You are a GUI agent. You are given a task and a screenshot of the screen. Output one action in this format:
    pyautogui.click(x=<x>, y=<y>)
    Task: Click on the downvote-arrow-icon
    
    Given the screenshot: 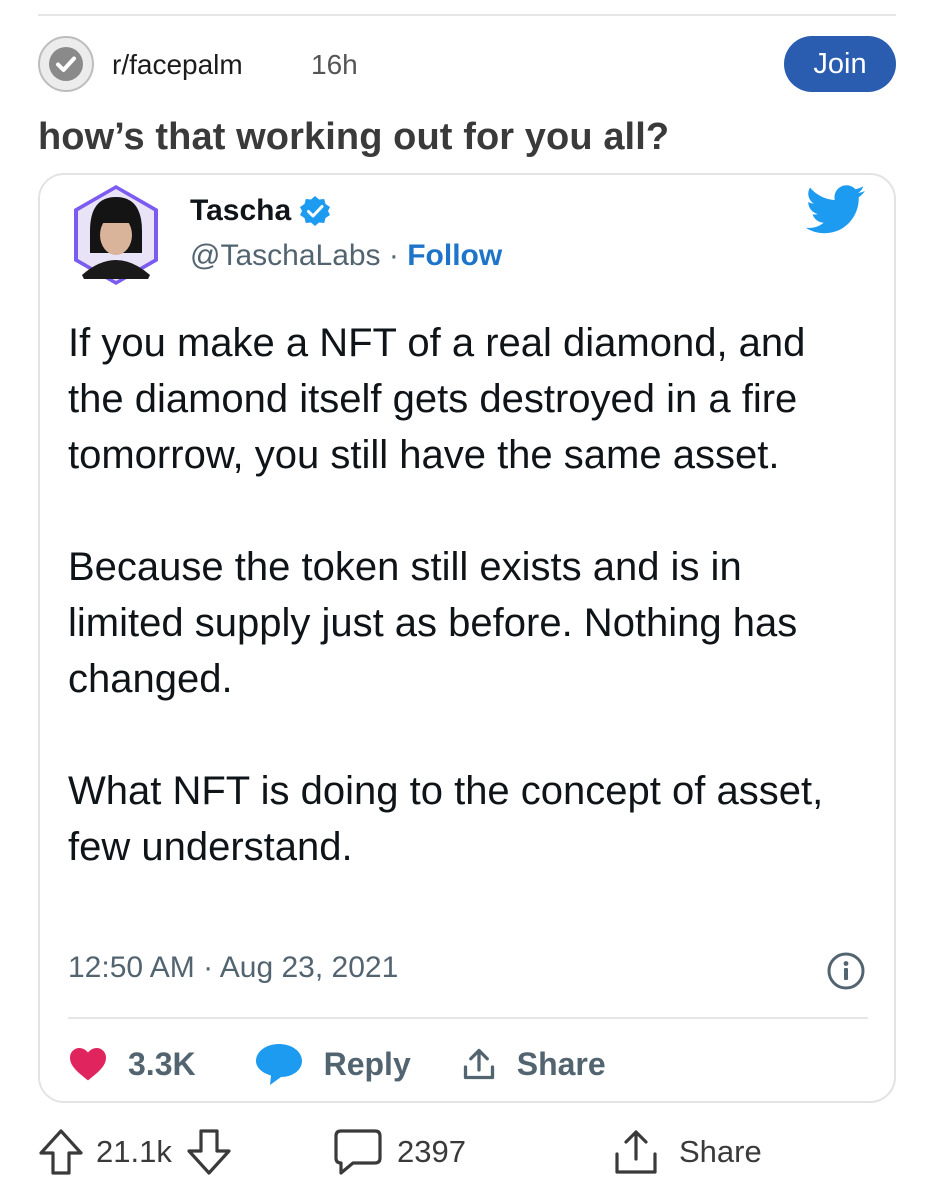 What is the action you would take?
    pyautogui.click(x=209, y=1152)
    